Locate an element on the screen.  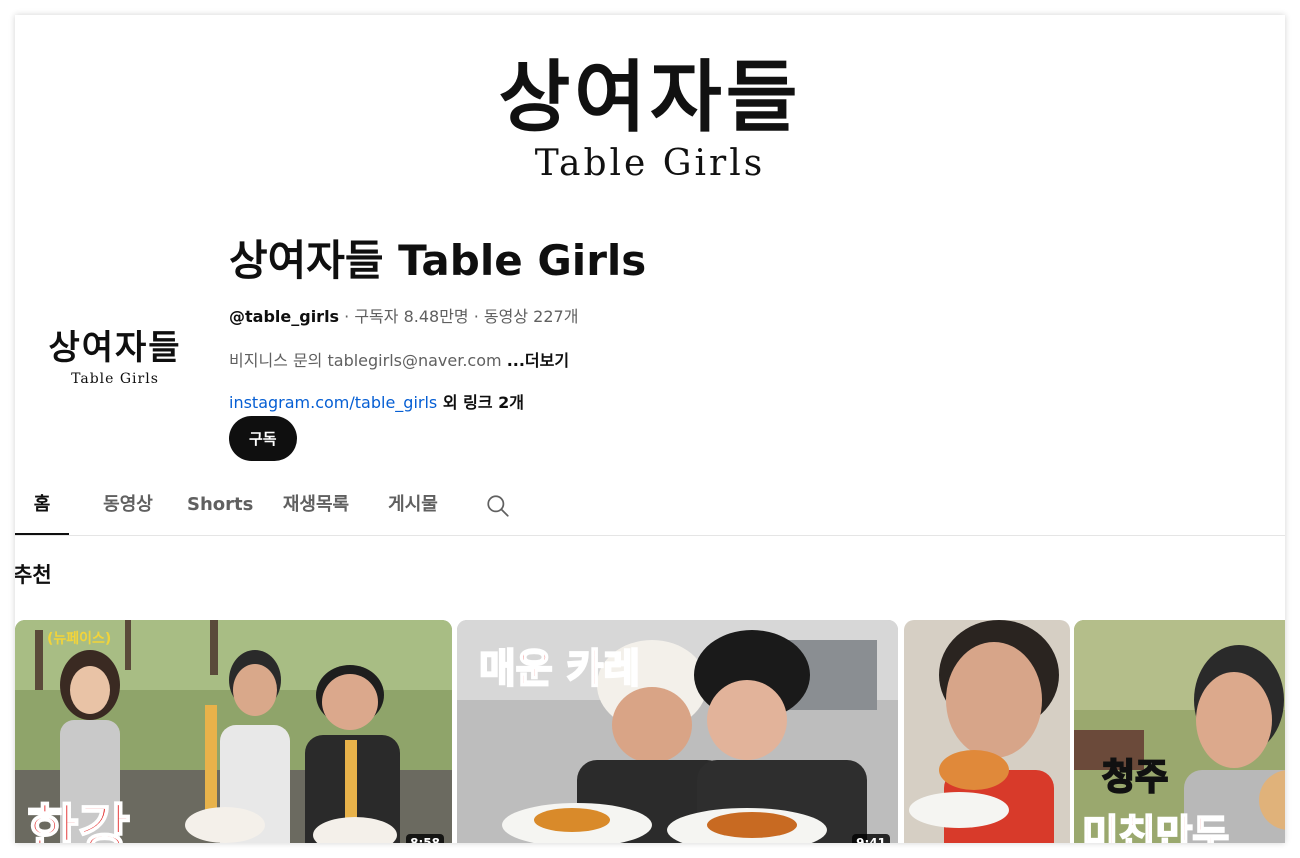
tab-home: 홈 is located at coordinates (42, 510).